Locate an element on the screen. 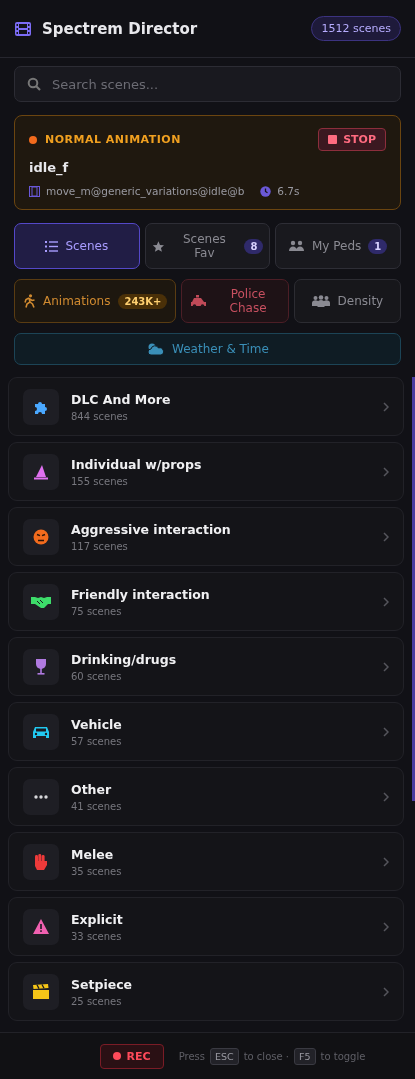 Image resolution: width=415 pixels, height=1079 pixels. hint-text: Press is located at coordinates (191, 1056).